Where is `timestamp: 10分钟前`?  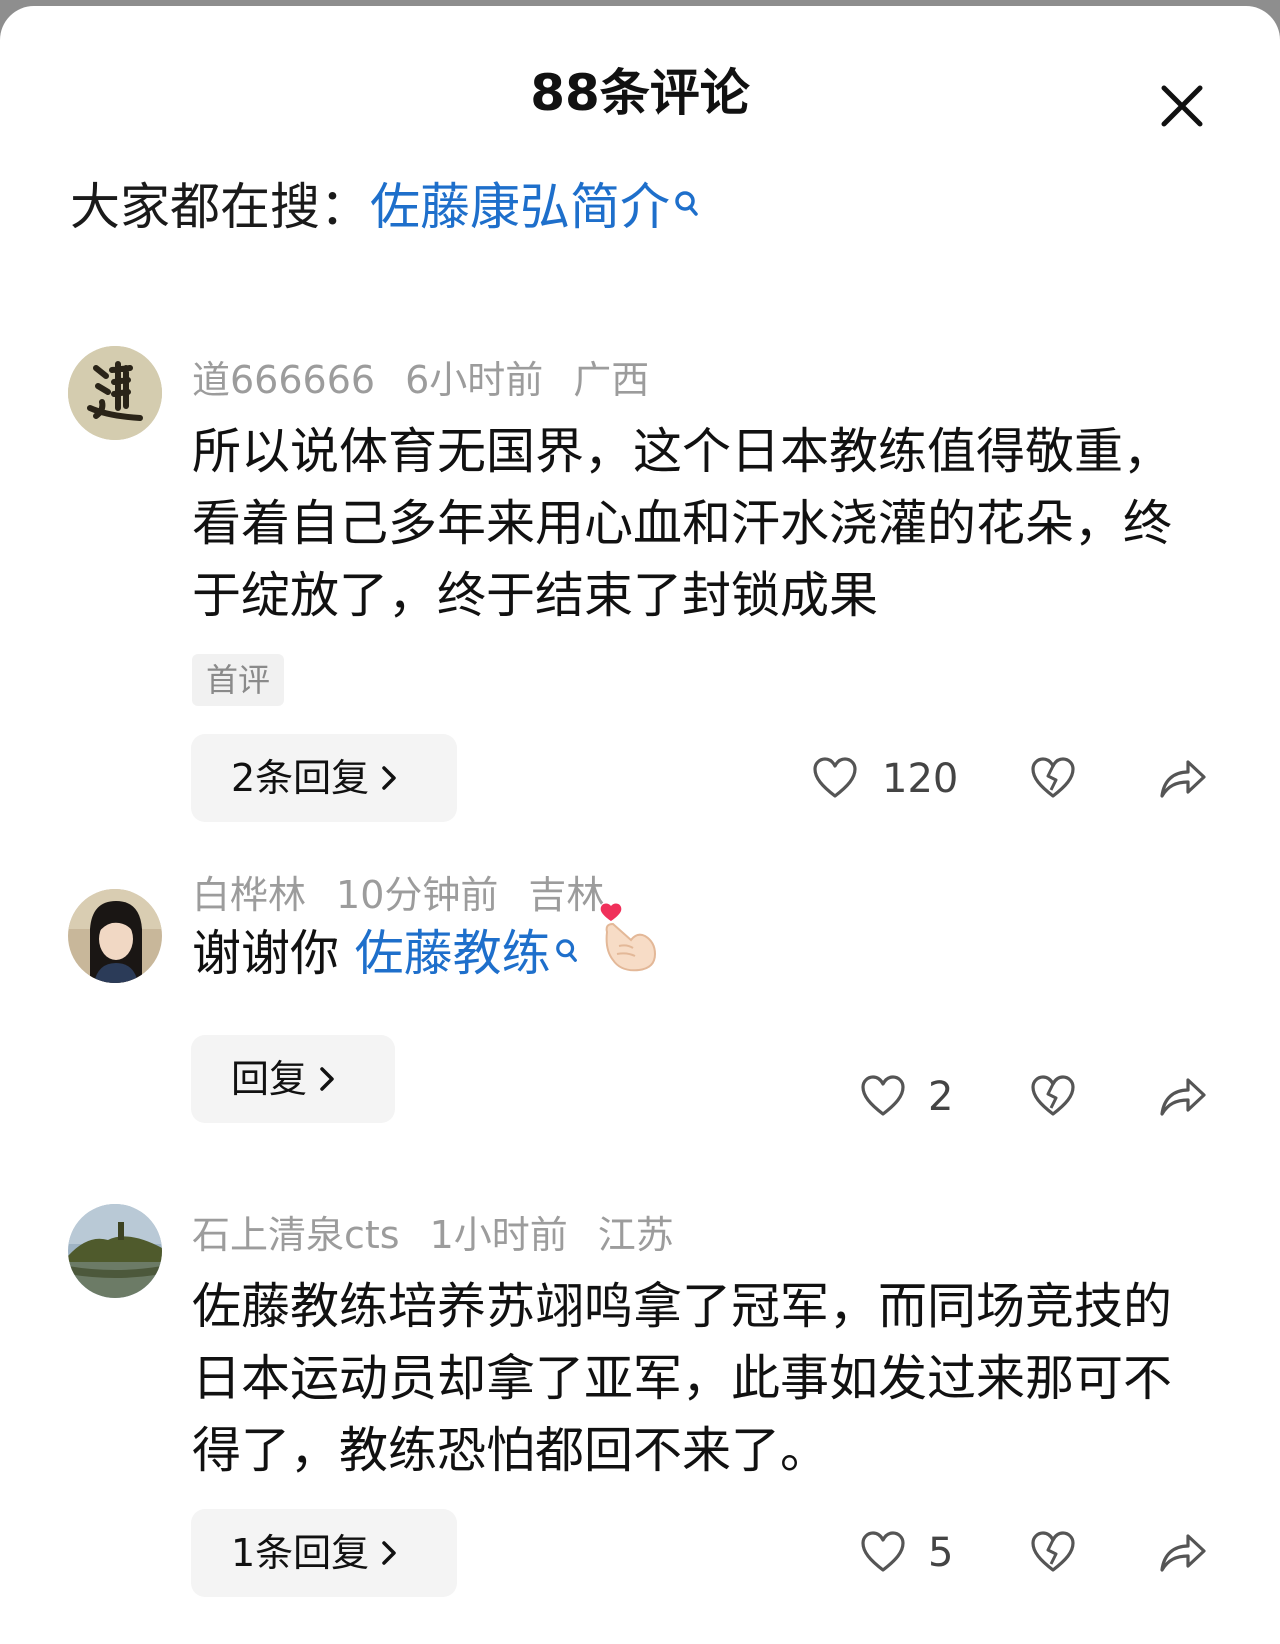 timestamp: 10分钟前 is located at coordinates (417, 895).